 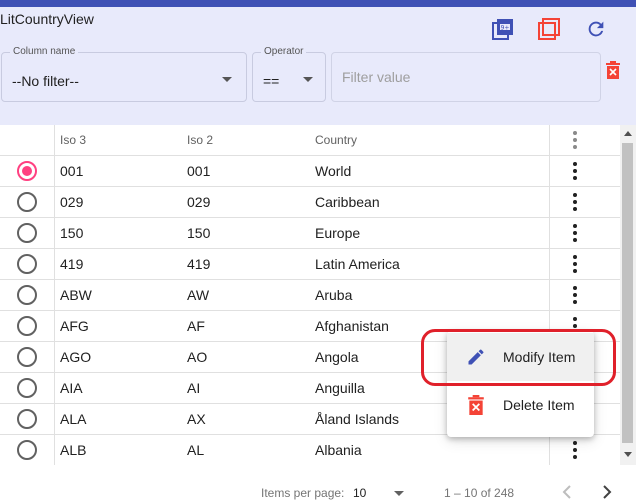 I want to click on paginator: Items per page: 10 1 – 10 of 248, so click(x=318, y=483).